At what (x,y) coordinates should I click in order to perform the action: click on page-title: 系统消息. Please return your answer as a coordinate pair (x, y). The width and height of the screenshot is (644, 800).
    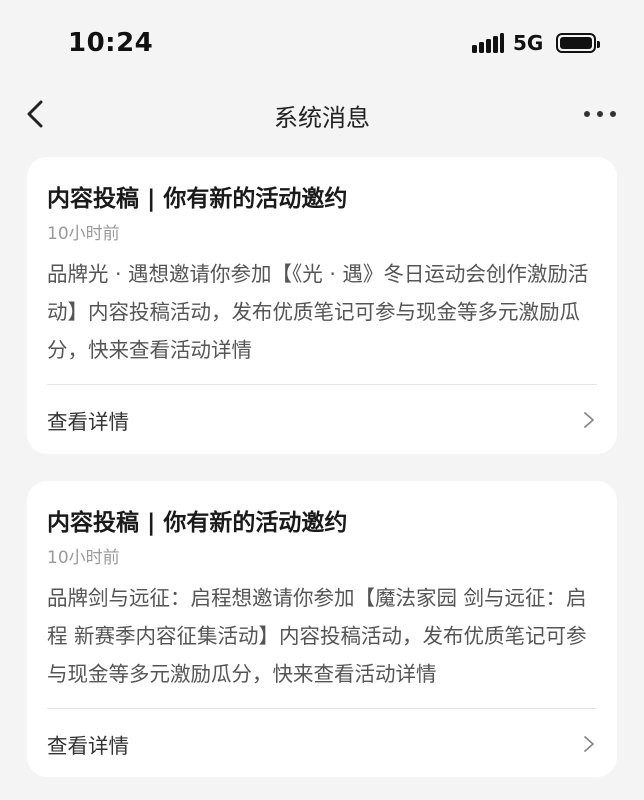
    Looking at the image, I should click on (322, 118).